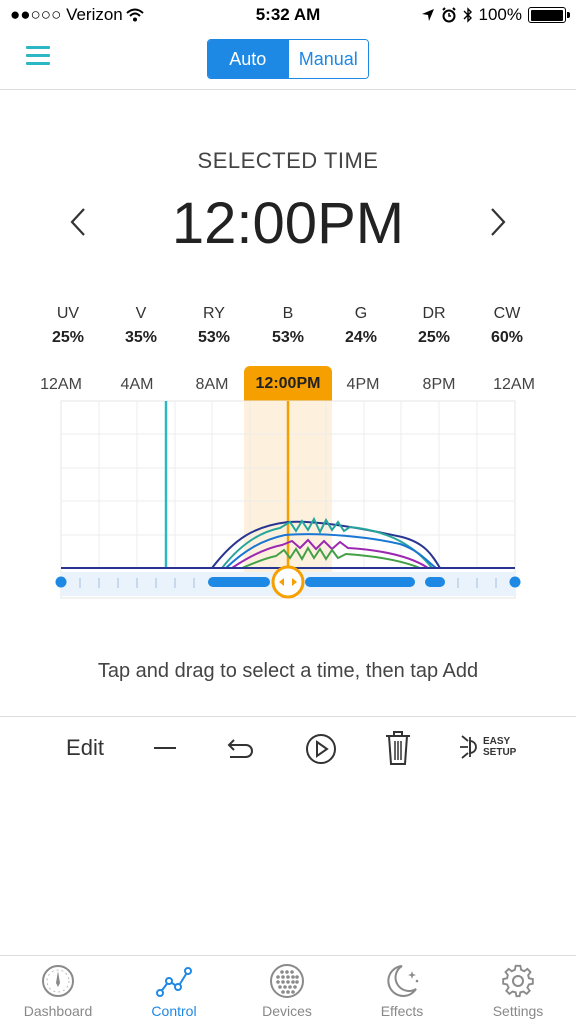 The height and width of the screenshot is (1024, 576). What do you see at coordinates (518, 1011) in the screenshot?
I see `tab-label: Settings` at bounding box center [518, 1011].